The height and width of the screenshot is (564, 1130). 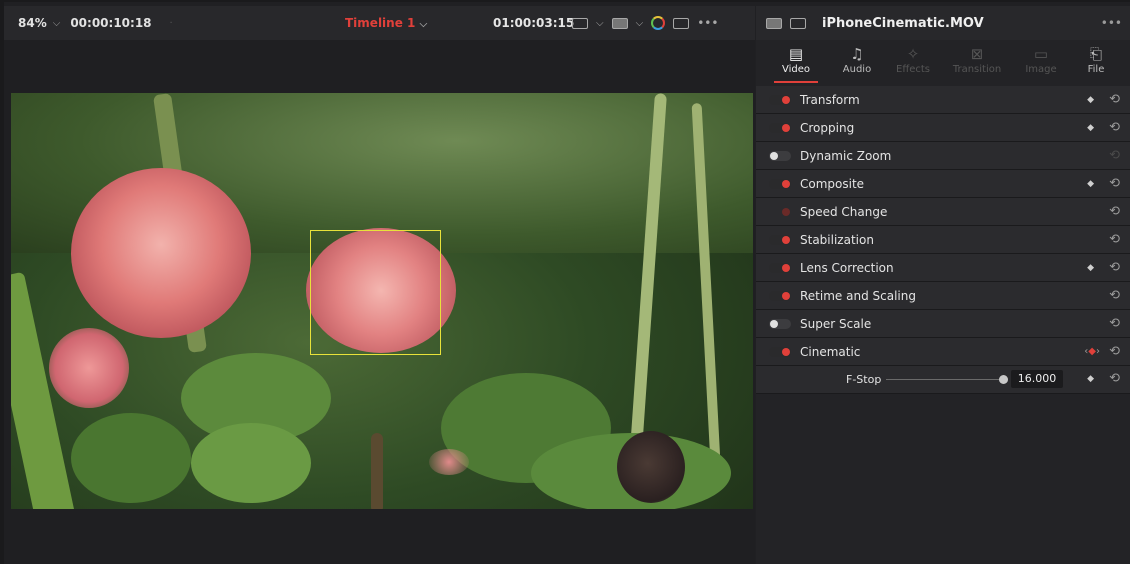 What do you see at coordinates (798, 23) in the screenshot?
I see `split-view-icon` at bounding box center [798, 23].